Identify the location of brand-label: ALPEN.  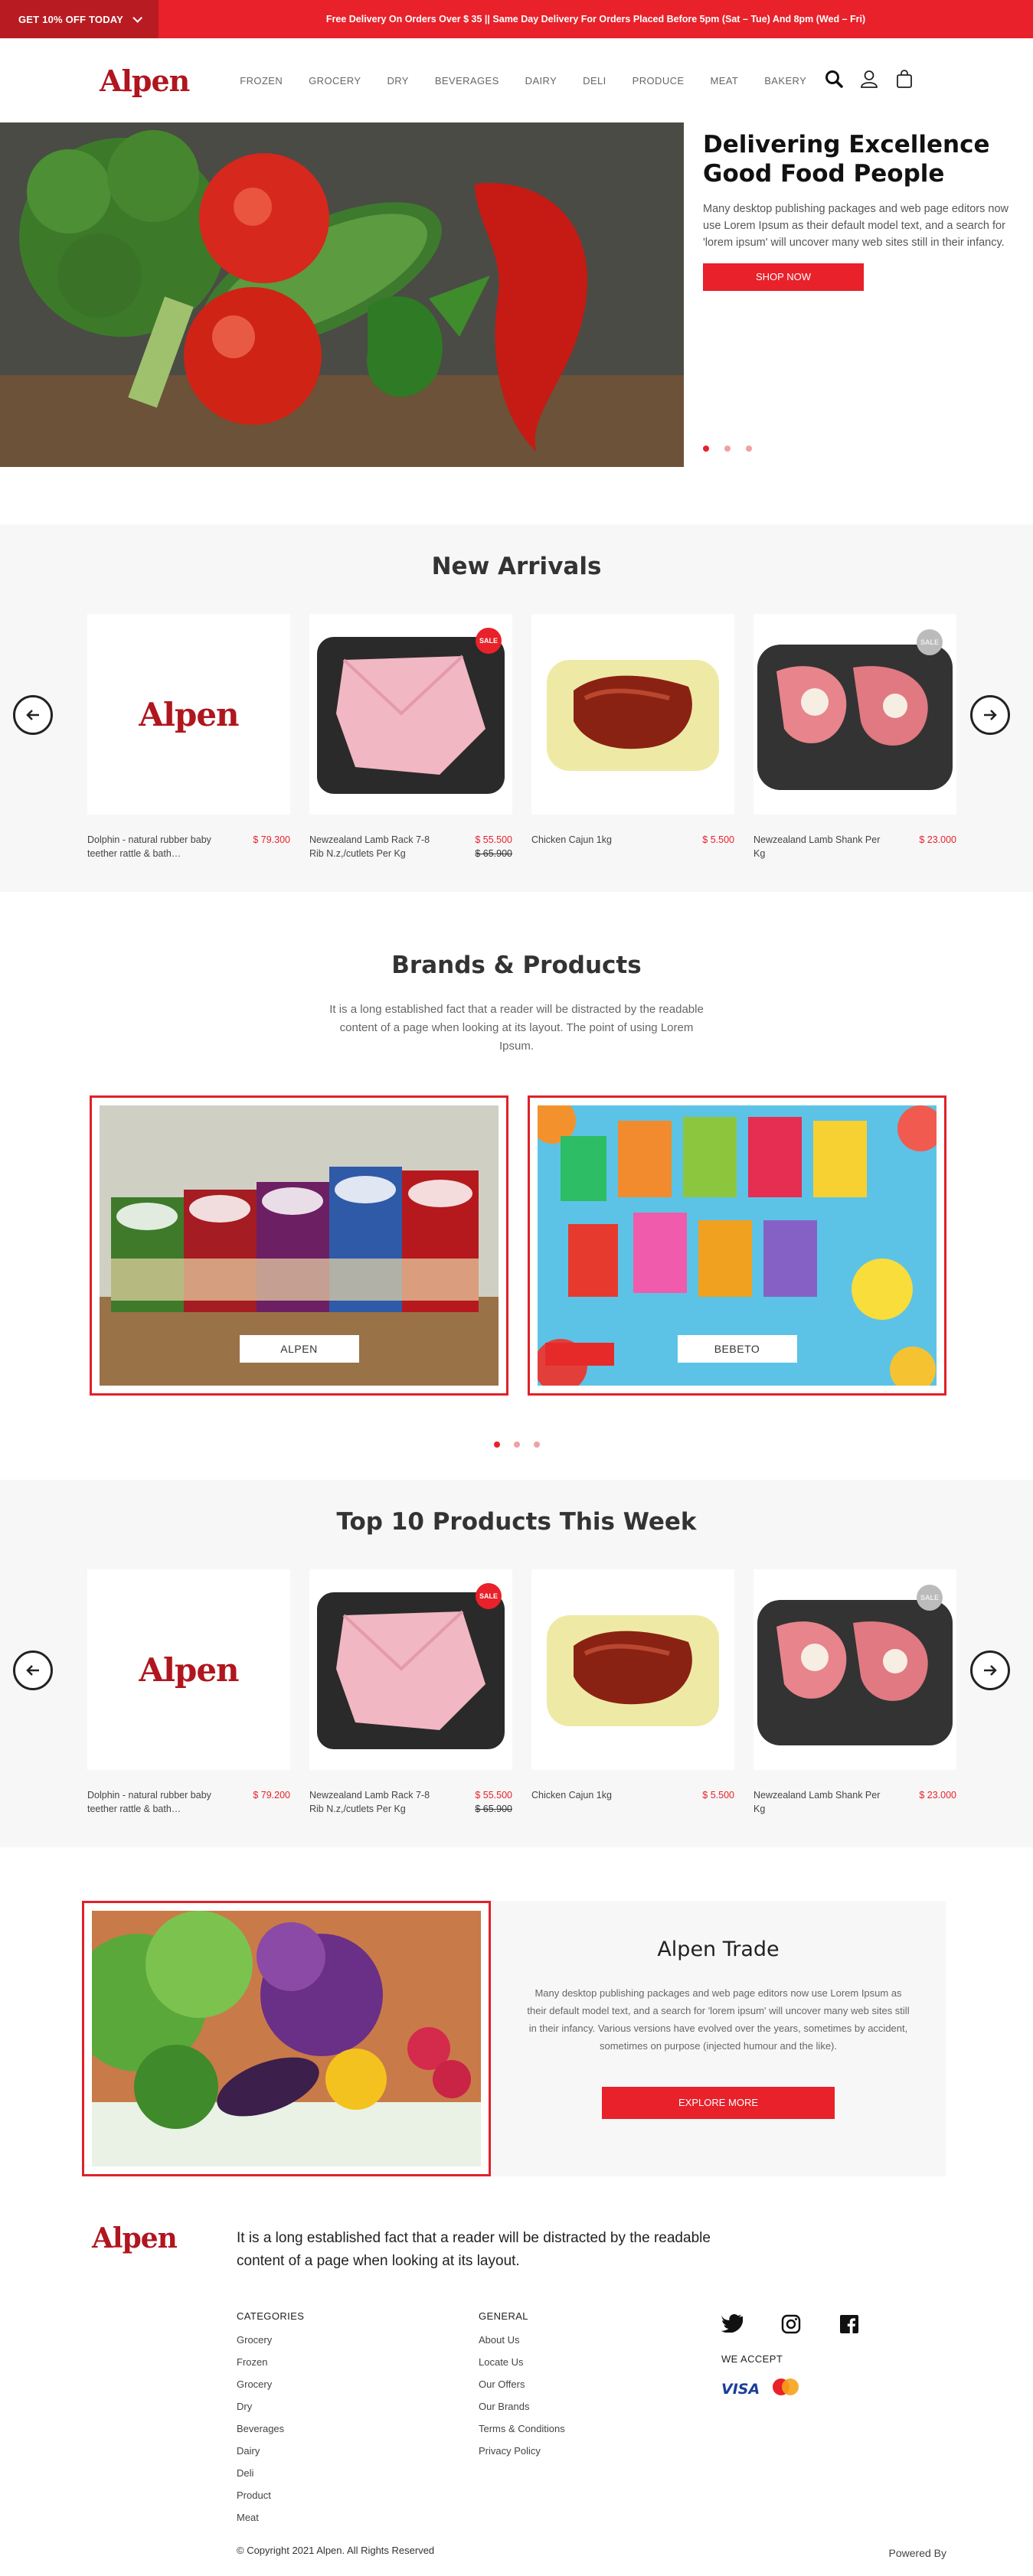
(299, 1349).